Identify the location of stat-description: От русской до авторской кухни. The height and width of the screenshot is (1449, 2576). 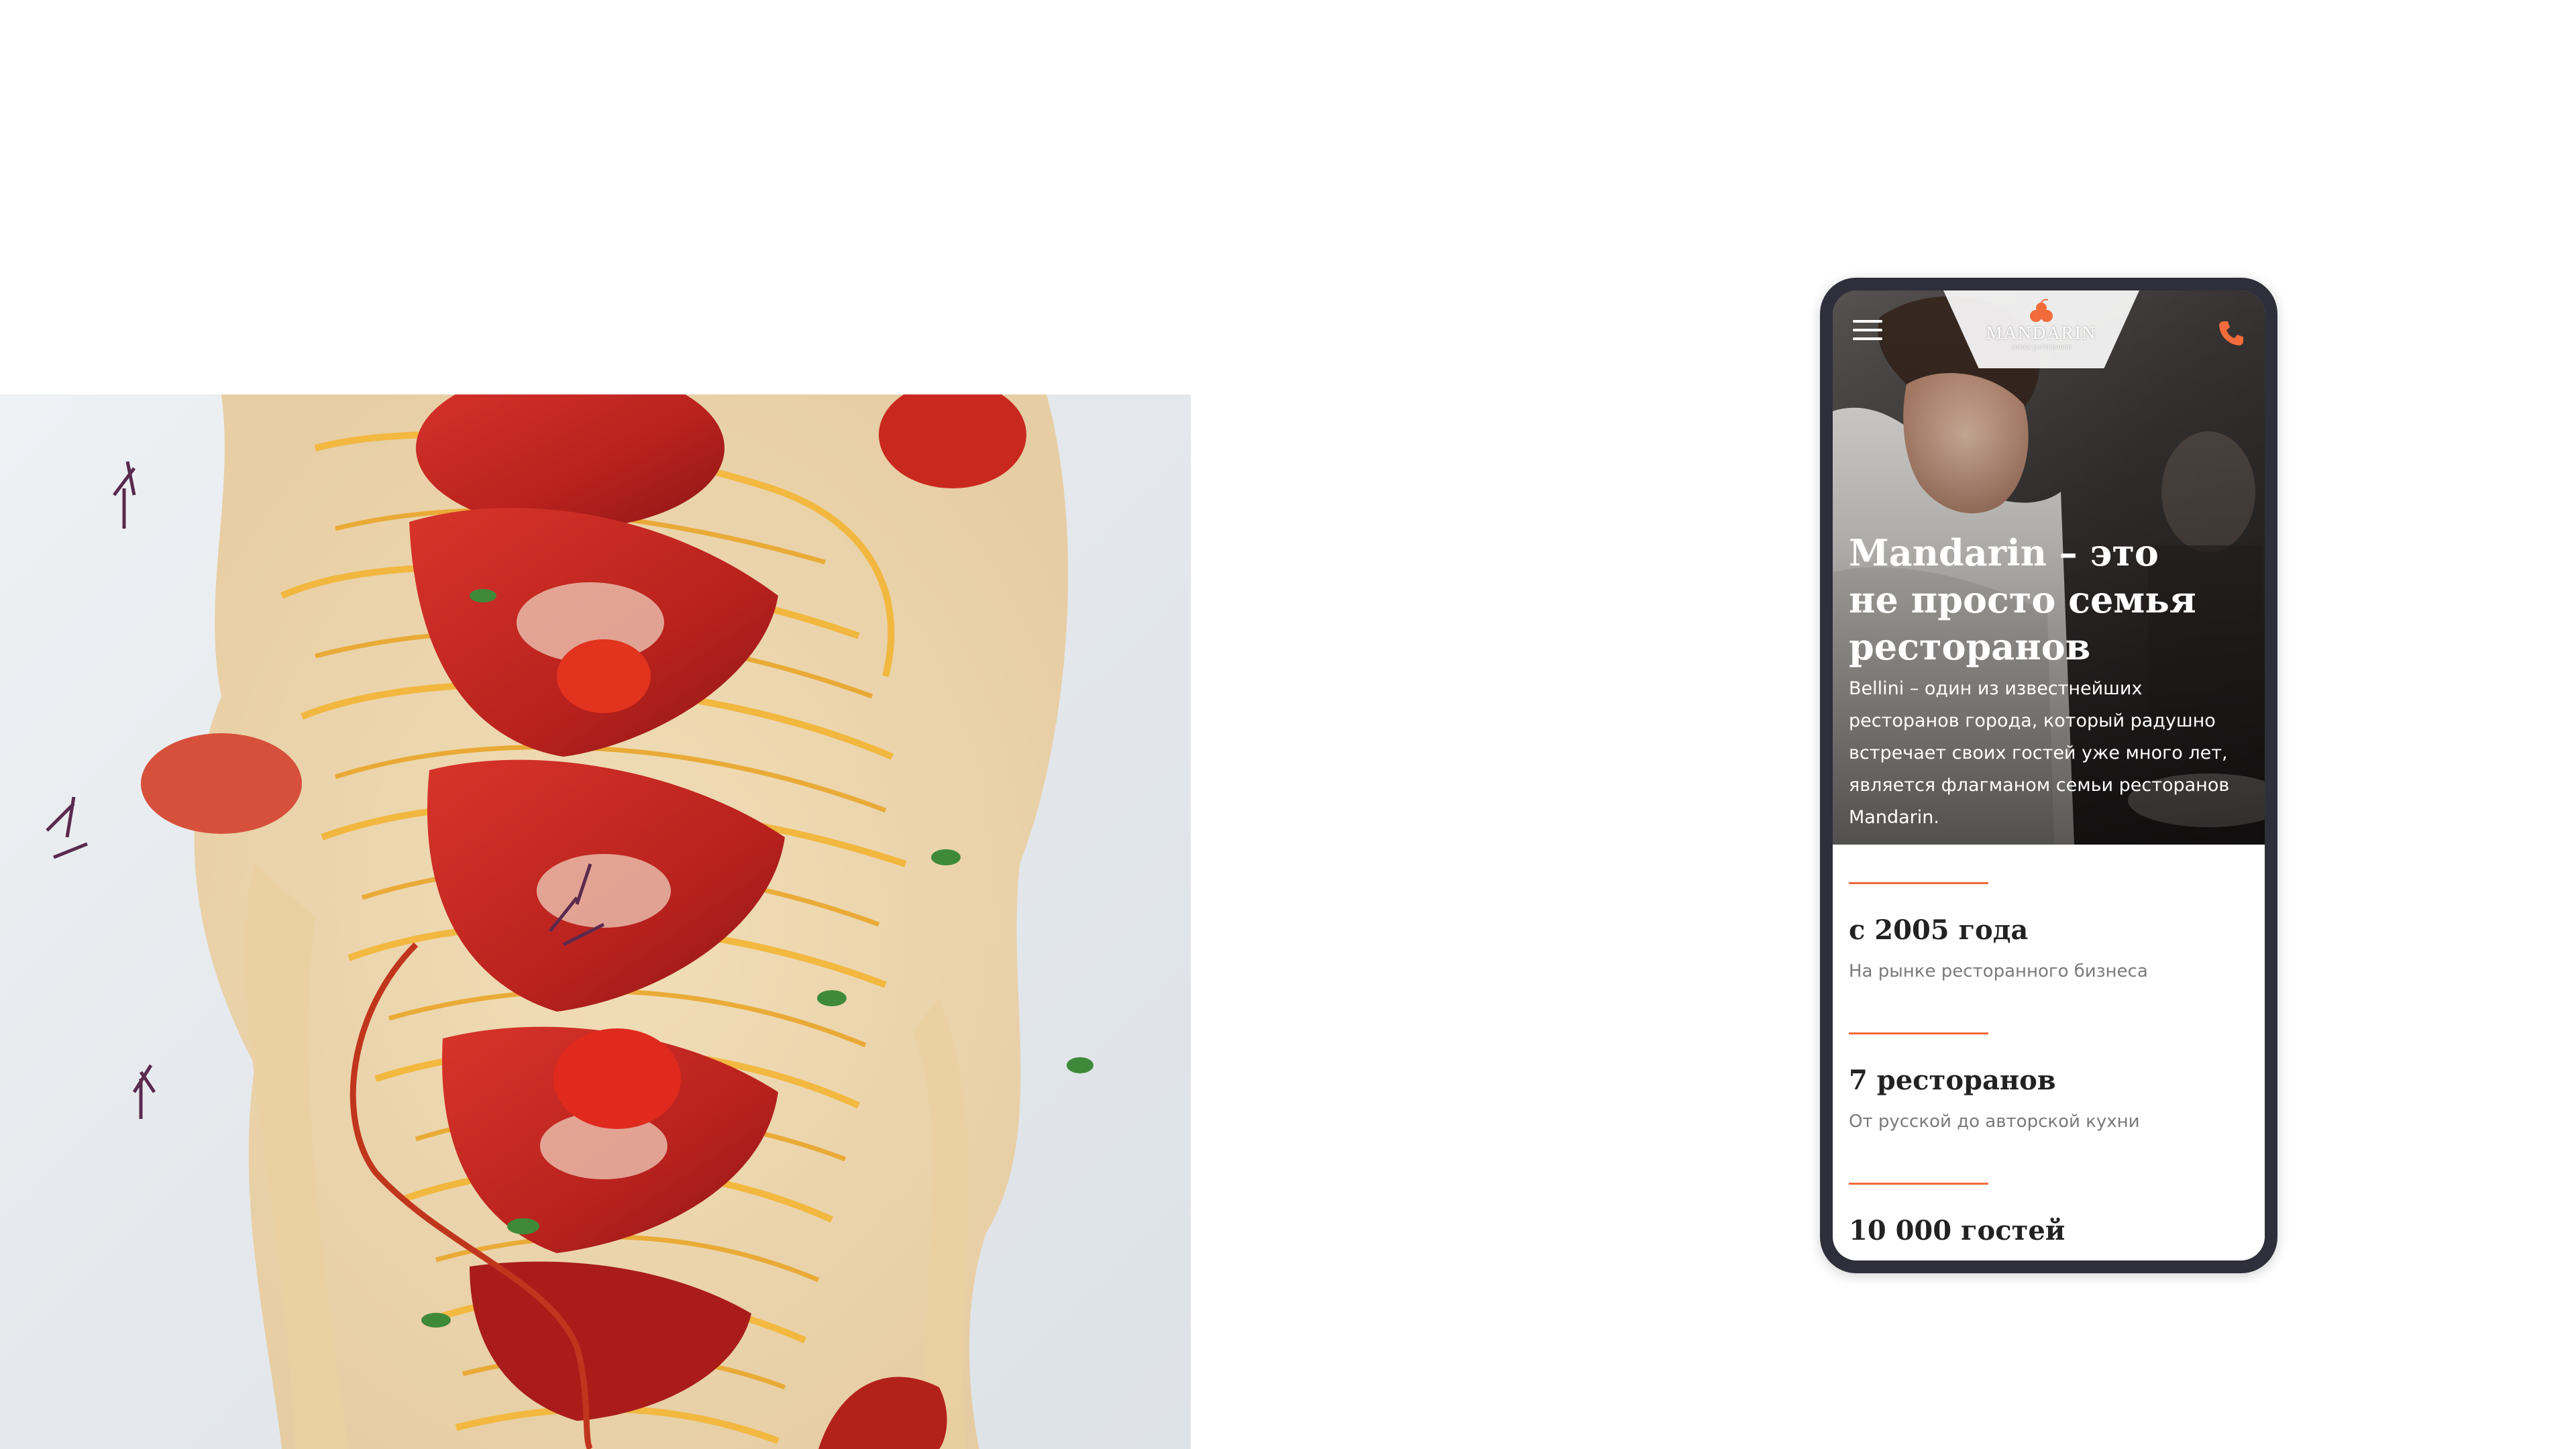
(1994, 1122).